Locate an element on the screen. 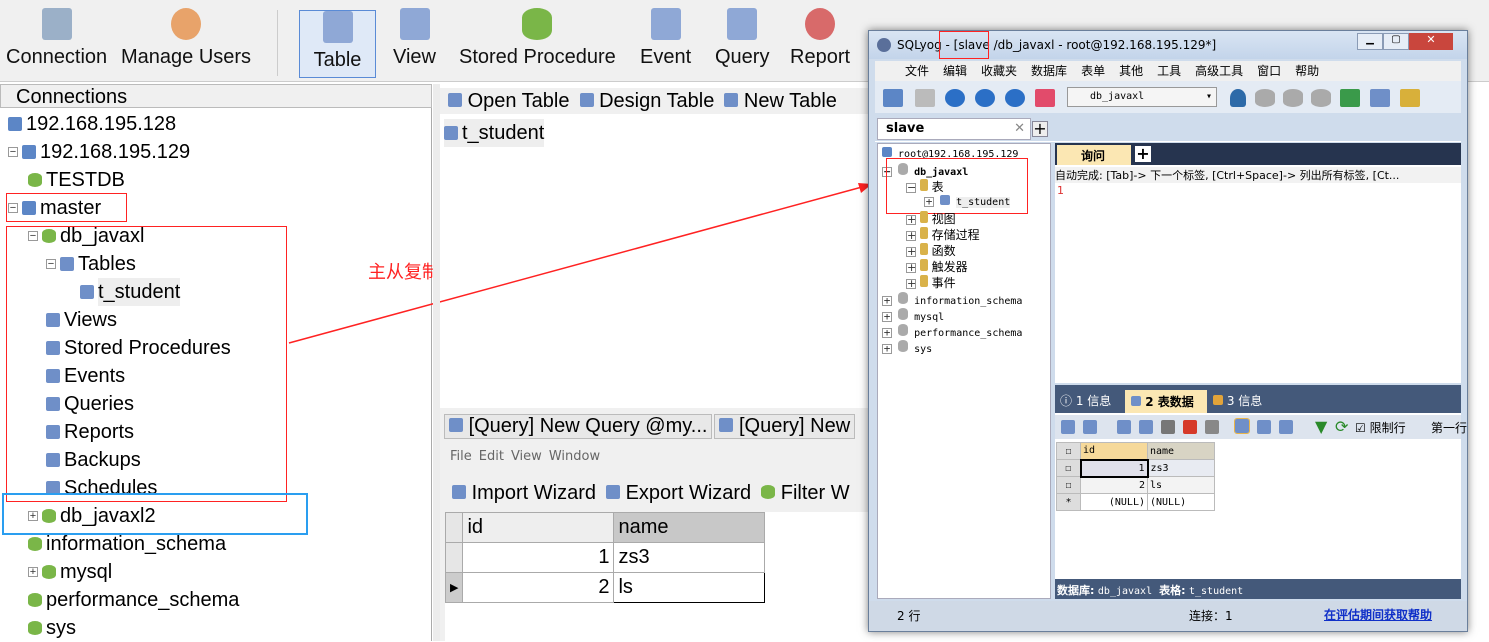 The height and width of the screenshot is (642, 1489). menu-item: 数据库 is located at coordinates (1049, 71).